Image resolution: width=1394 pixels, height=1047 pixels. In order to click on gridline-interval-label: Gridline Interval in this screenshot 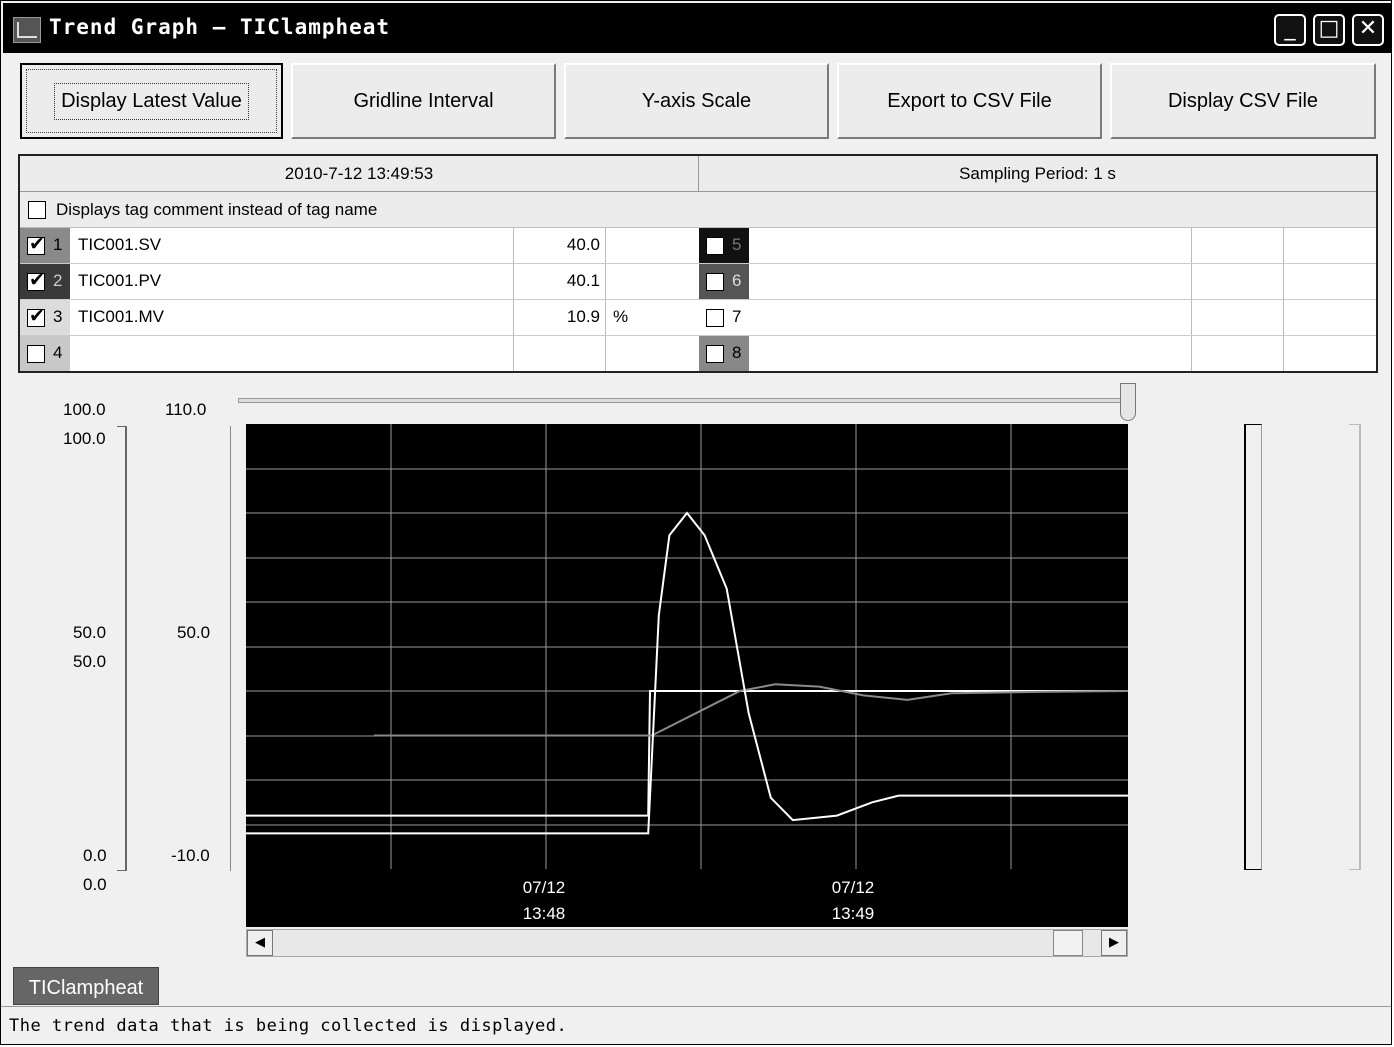, I will do `click(423, 100)`.